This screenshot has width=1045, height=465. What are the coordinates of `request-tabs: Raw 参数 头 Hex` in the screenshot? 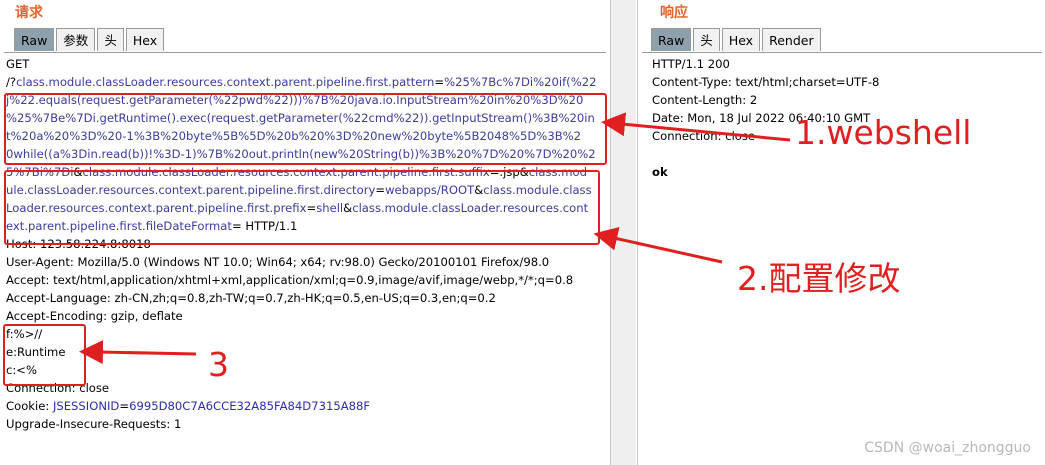 It's located at (90, 40).